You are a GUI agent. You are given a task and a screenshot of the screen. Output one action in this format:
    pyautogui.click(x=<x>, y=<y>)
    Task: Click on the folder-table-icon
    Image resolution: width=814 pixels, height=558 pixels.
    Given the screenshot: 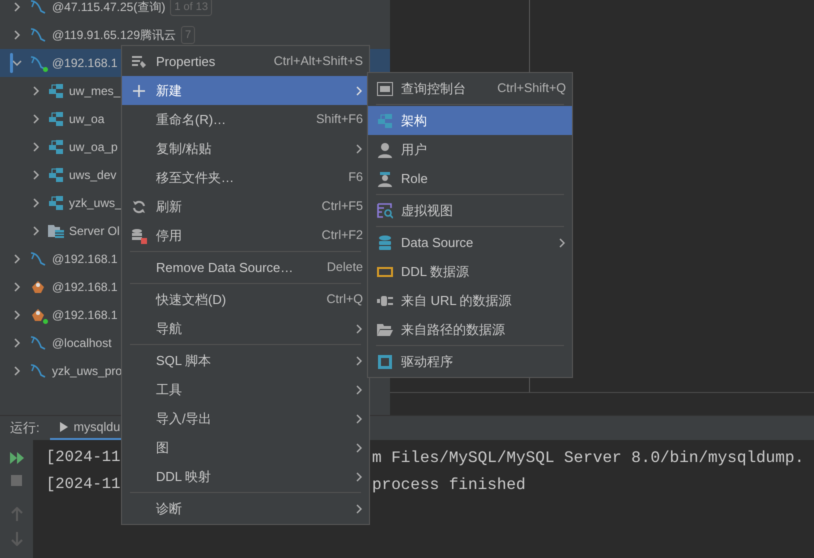 What is the action you would take?
    pyautogui.click(x=56, y=231)
    